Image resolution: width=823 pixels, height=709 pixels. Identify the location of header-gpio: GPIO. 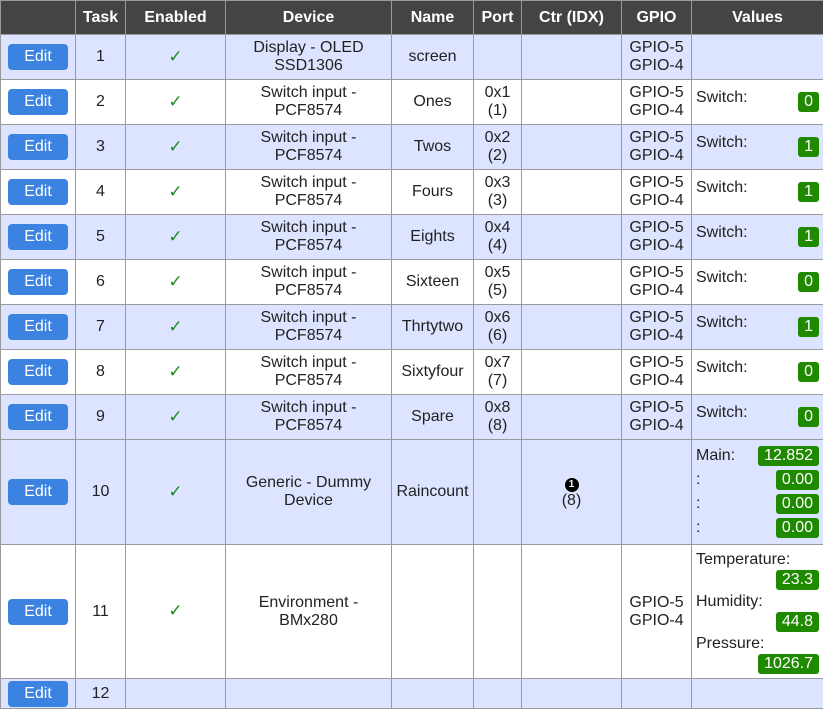
(657, 18).